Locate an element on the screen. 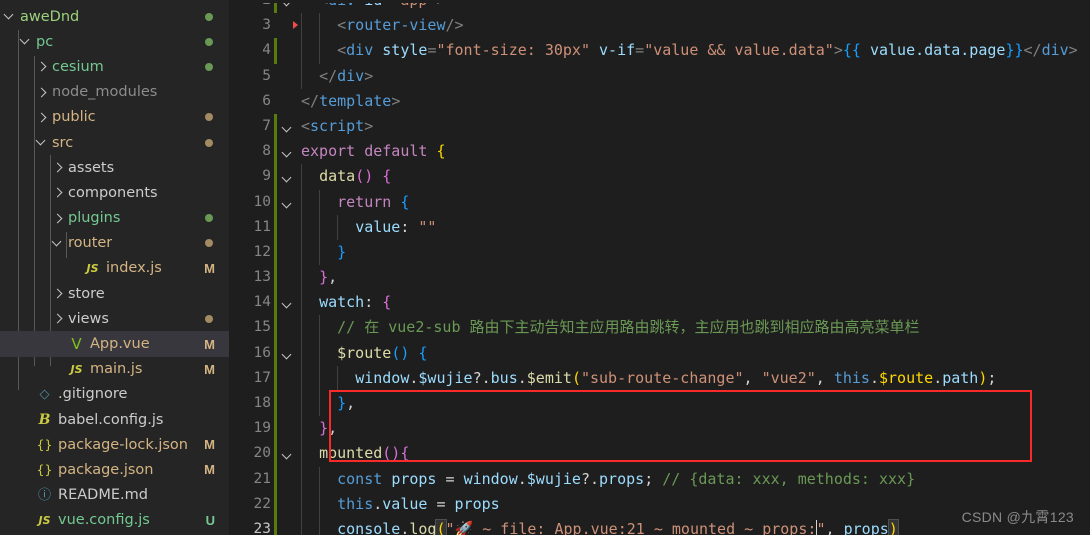 This screenshot has width=1090, height=535. tree-item-components: components is located at coordinates (114, 192).